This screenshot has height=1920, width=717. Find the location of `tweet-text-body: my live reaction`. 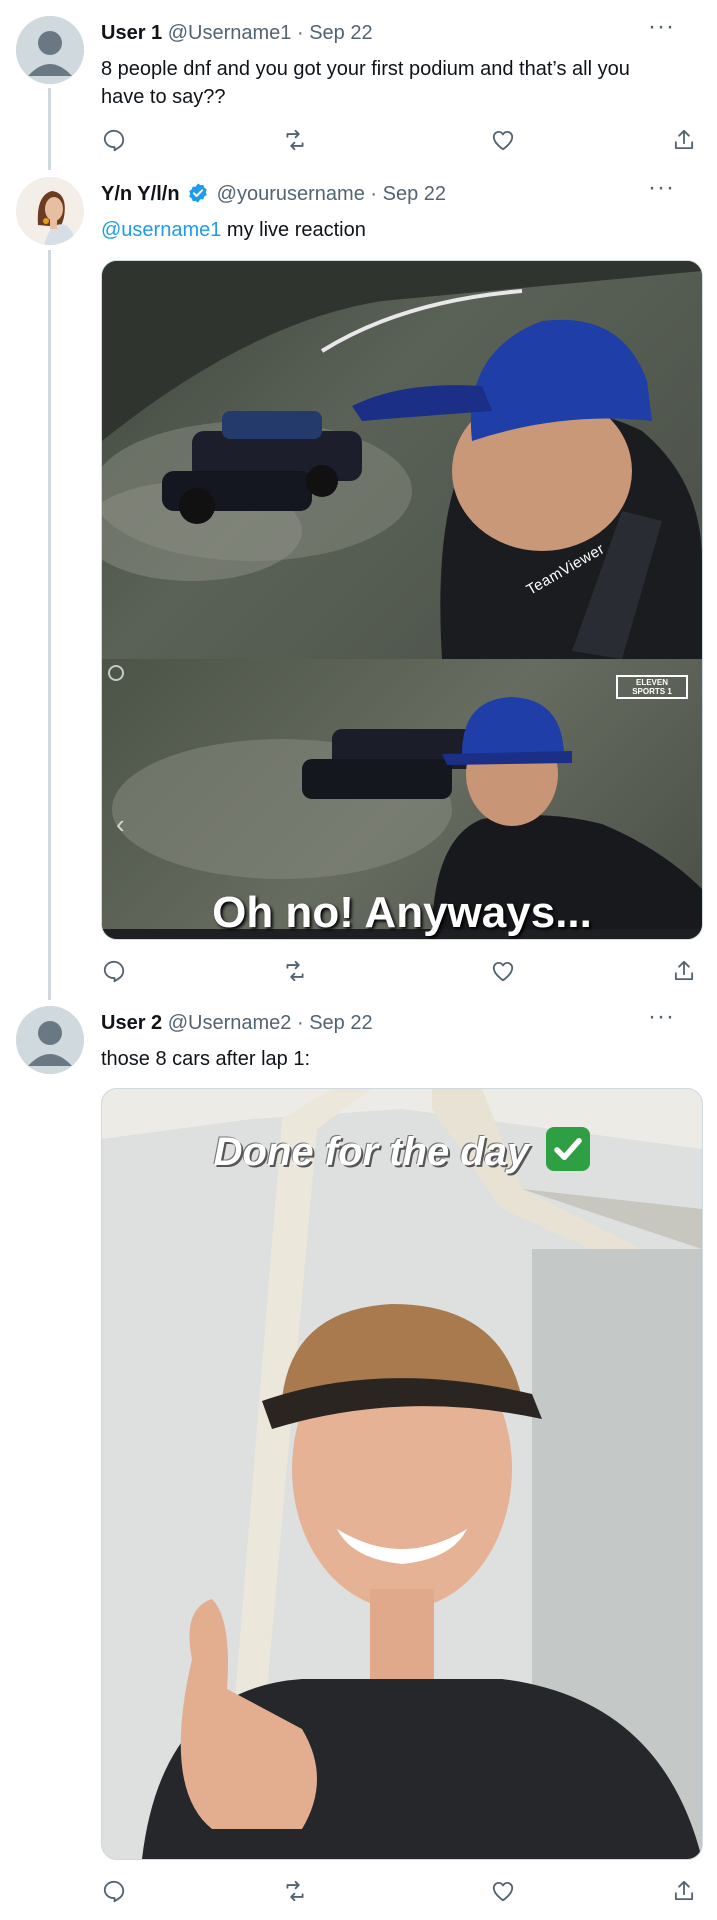

tweet-text-body: my live reaction is located at coordinates (293, 230).